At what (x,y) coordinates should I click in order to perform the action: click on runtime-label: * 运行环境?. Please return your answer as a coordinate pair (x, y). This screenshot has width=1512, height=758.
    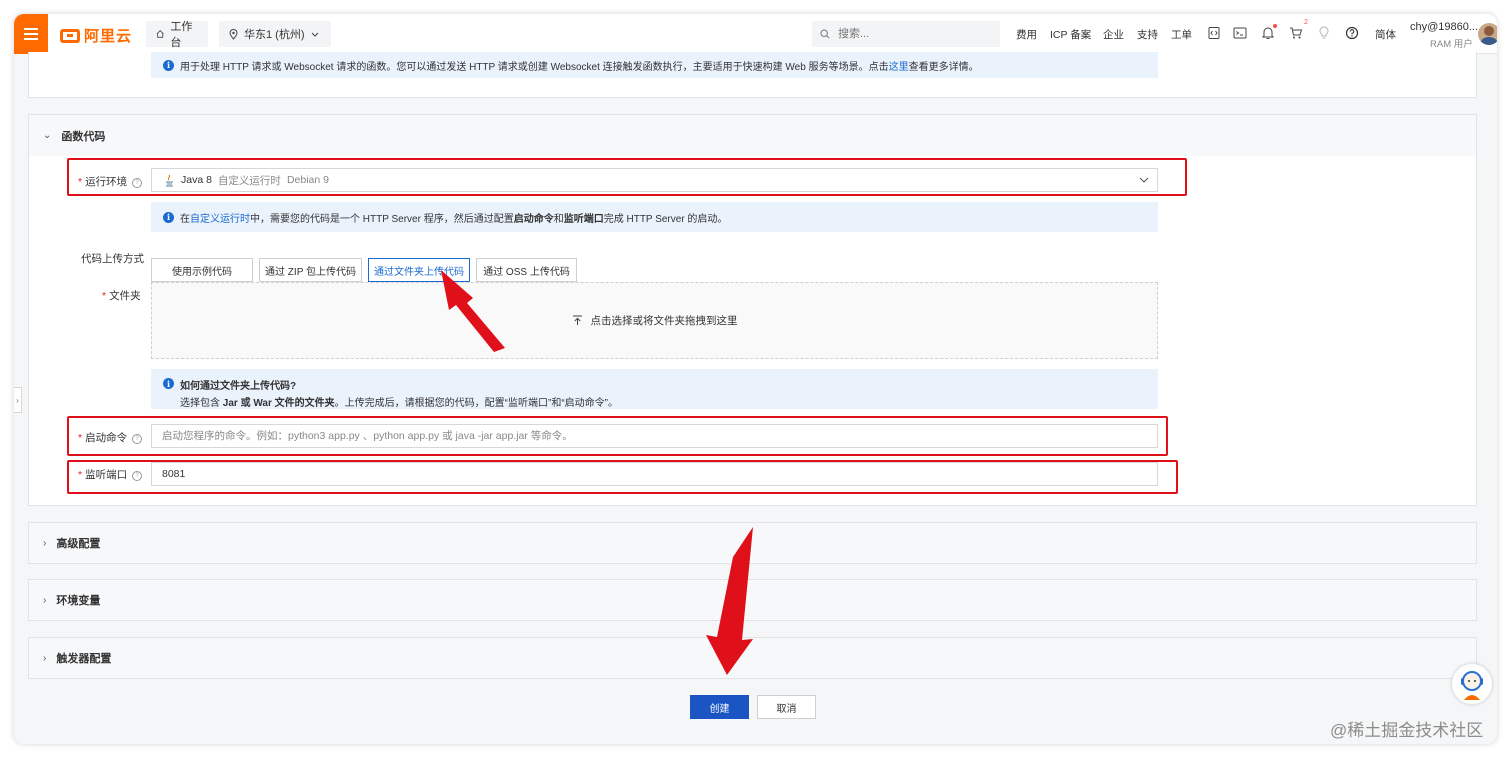
    Looking at the image, I should click on (110, 181).